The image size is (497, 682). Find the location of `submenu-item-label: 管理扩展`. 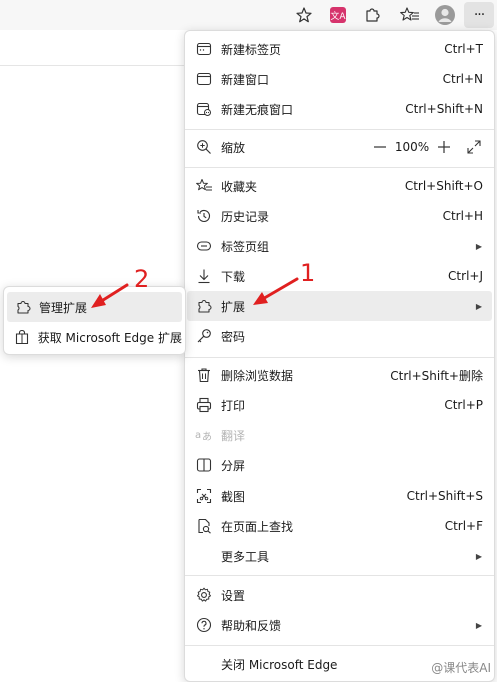

submenu-item-label: 管理扩展 is located at coordinates (63, 307).